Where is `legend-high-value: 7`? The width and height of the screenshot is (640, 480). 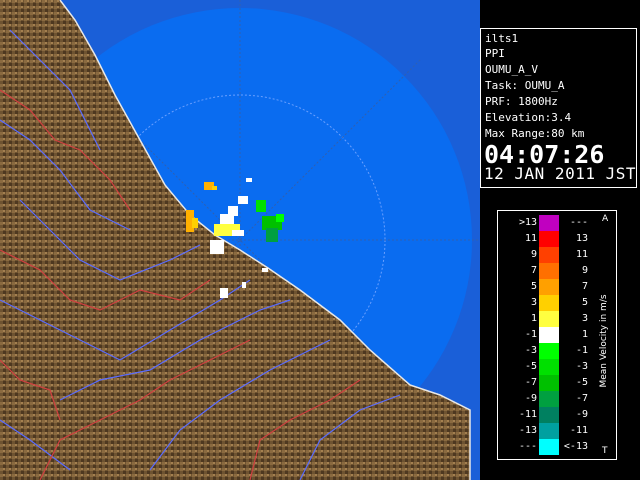
legend-high-value: 7 is located at coordinates (584, 286).